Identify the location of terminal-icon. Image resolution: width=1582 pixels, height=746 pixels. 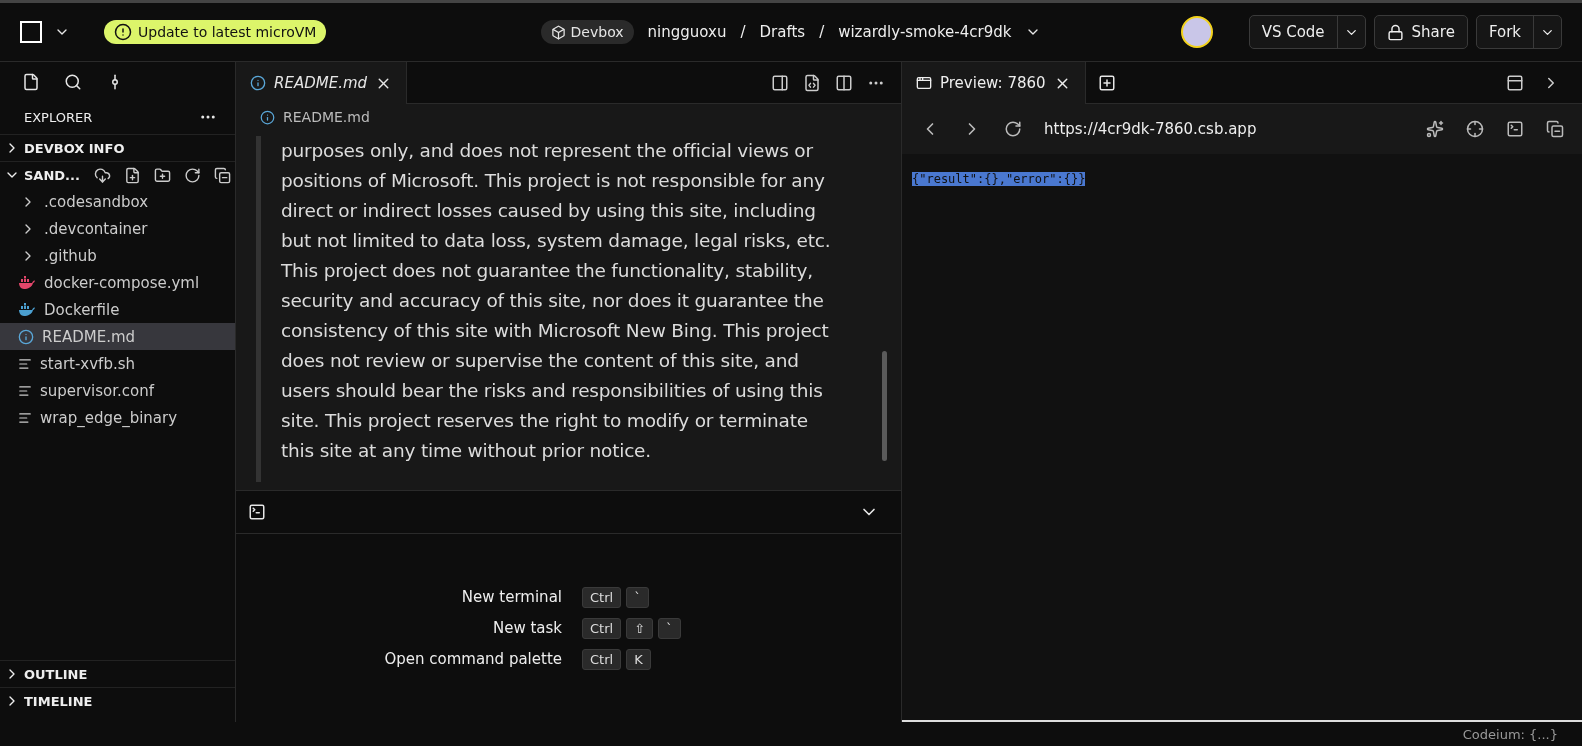
(1515, 129).